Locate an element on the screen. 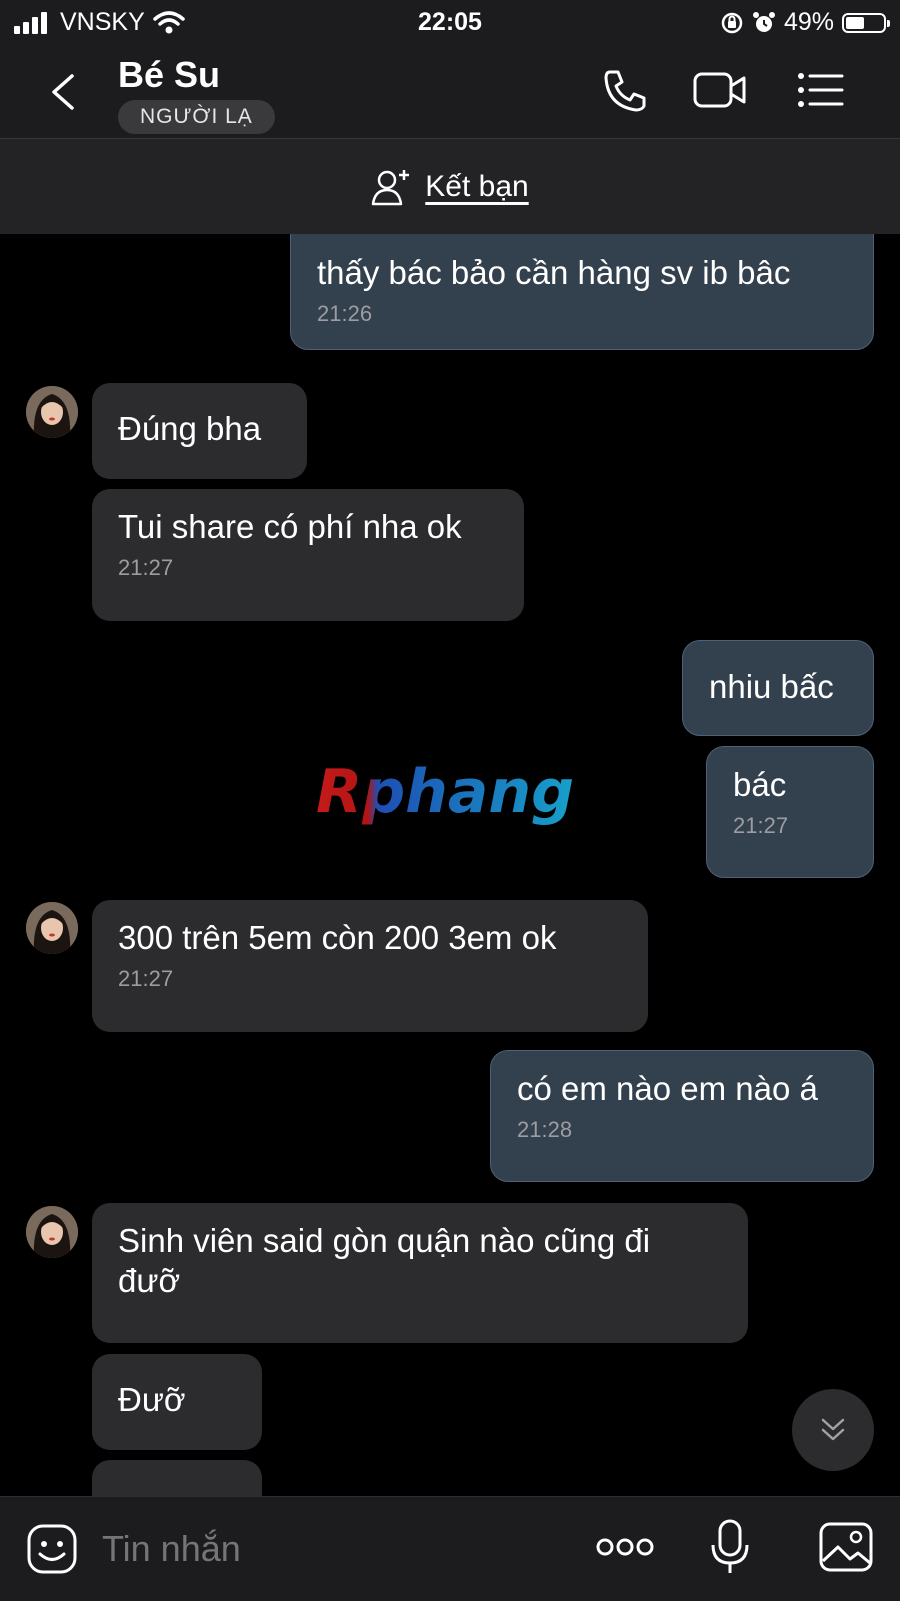  message-input is located at coordinates (332, 1549).